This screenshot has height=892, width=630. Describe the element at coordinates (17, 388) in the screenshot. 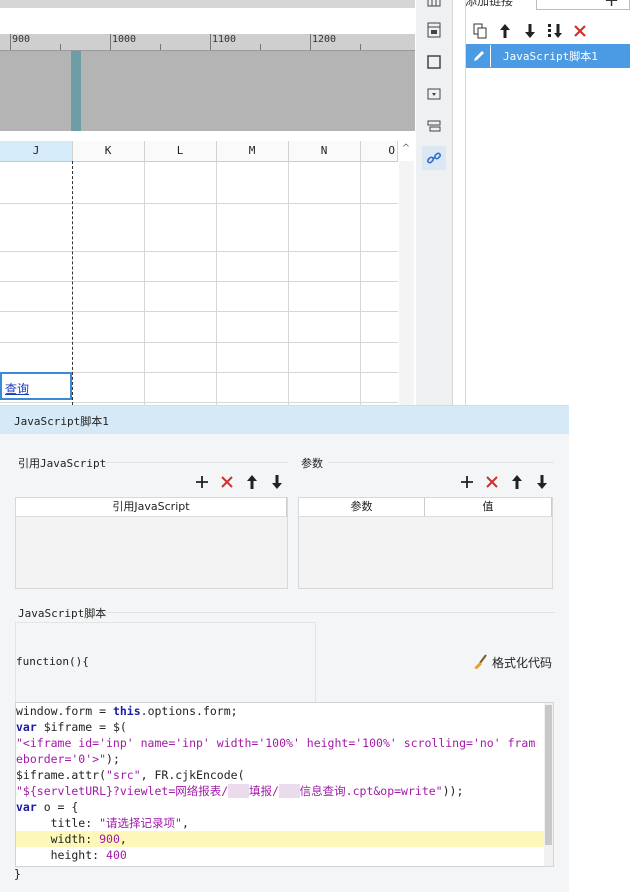

I see `selected-cell-text: 查询` at that location.